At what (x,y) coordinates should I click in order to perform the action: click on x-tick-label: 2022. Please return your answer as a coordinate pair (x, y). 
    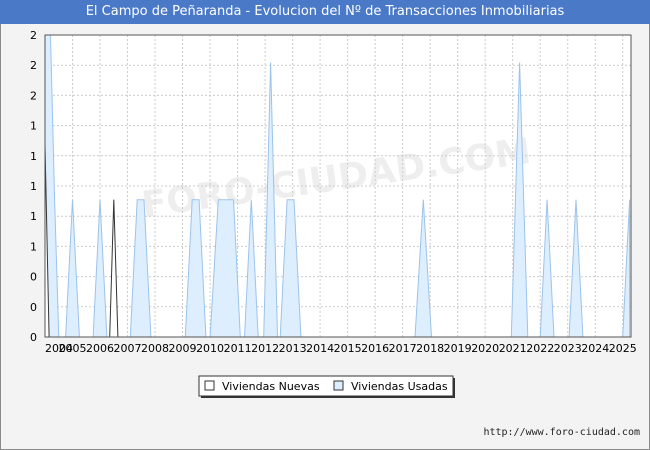
    Looking at the image, I should click on (540, 348).